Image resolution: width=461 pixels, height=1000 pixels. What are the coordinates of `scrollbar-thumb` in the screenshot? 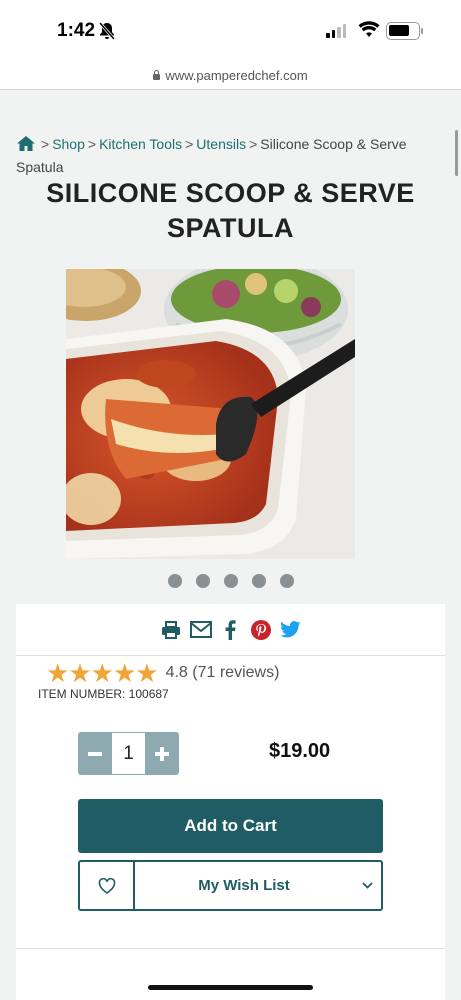 It's located at (456, 153).